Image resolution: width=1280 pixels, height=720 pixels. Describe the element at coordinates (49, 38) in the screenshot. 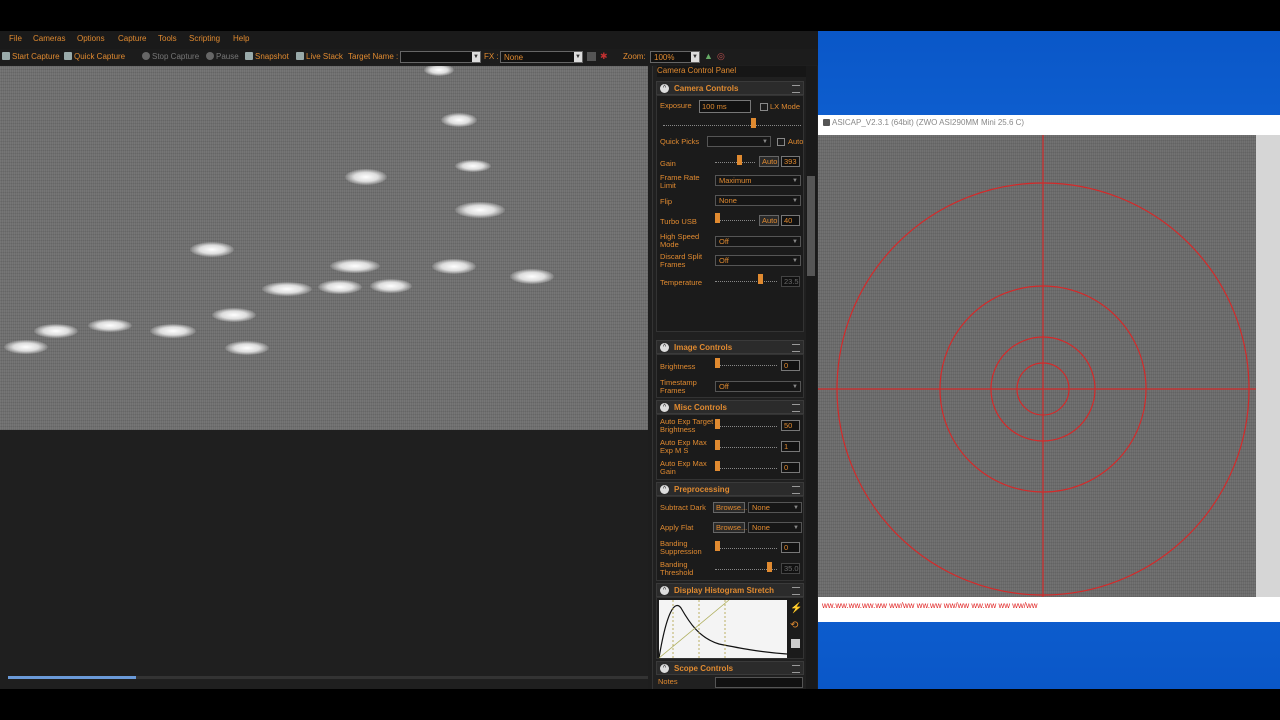

I see `menu-cameras: Cameras` at that location.